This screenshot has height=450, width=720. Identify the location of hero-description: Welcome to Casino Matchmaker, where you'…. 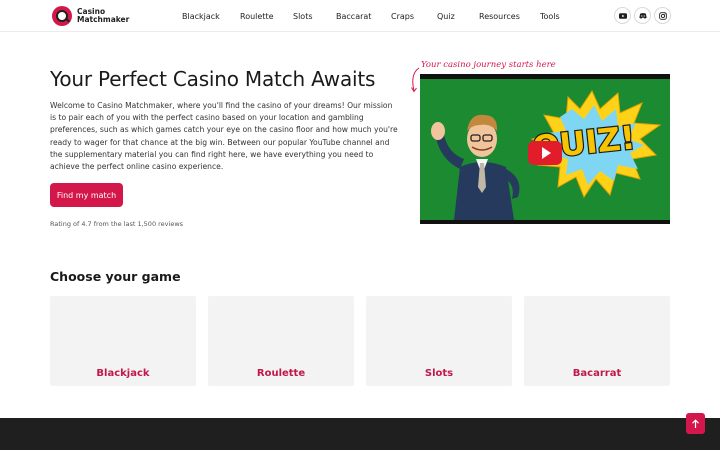
(224, 136).